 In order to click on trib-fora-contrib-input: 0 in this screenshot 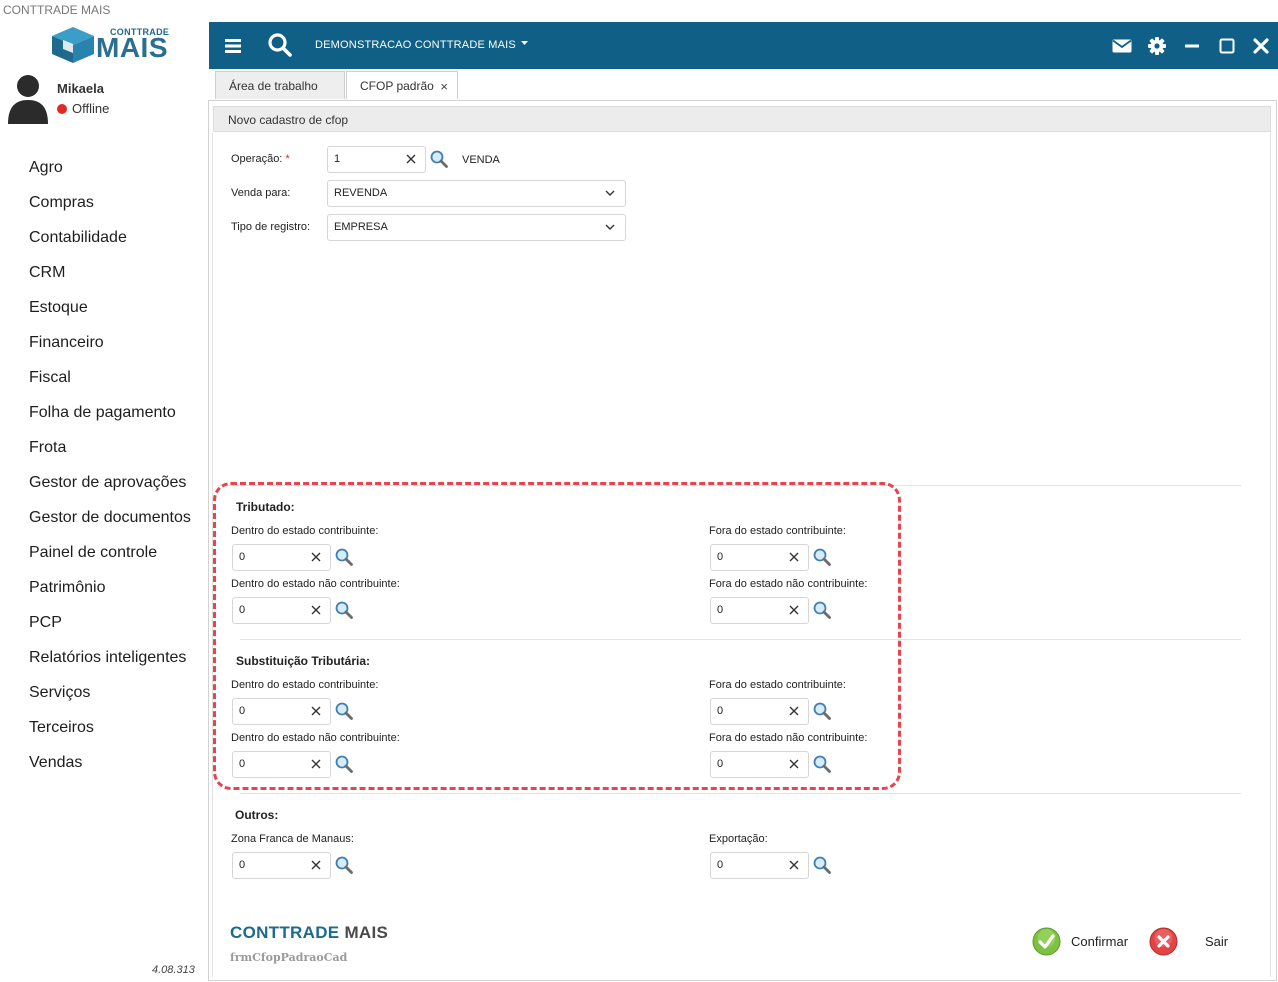, I will do `click(759, 557)`.